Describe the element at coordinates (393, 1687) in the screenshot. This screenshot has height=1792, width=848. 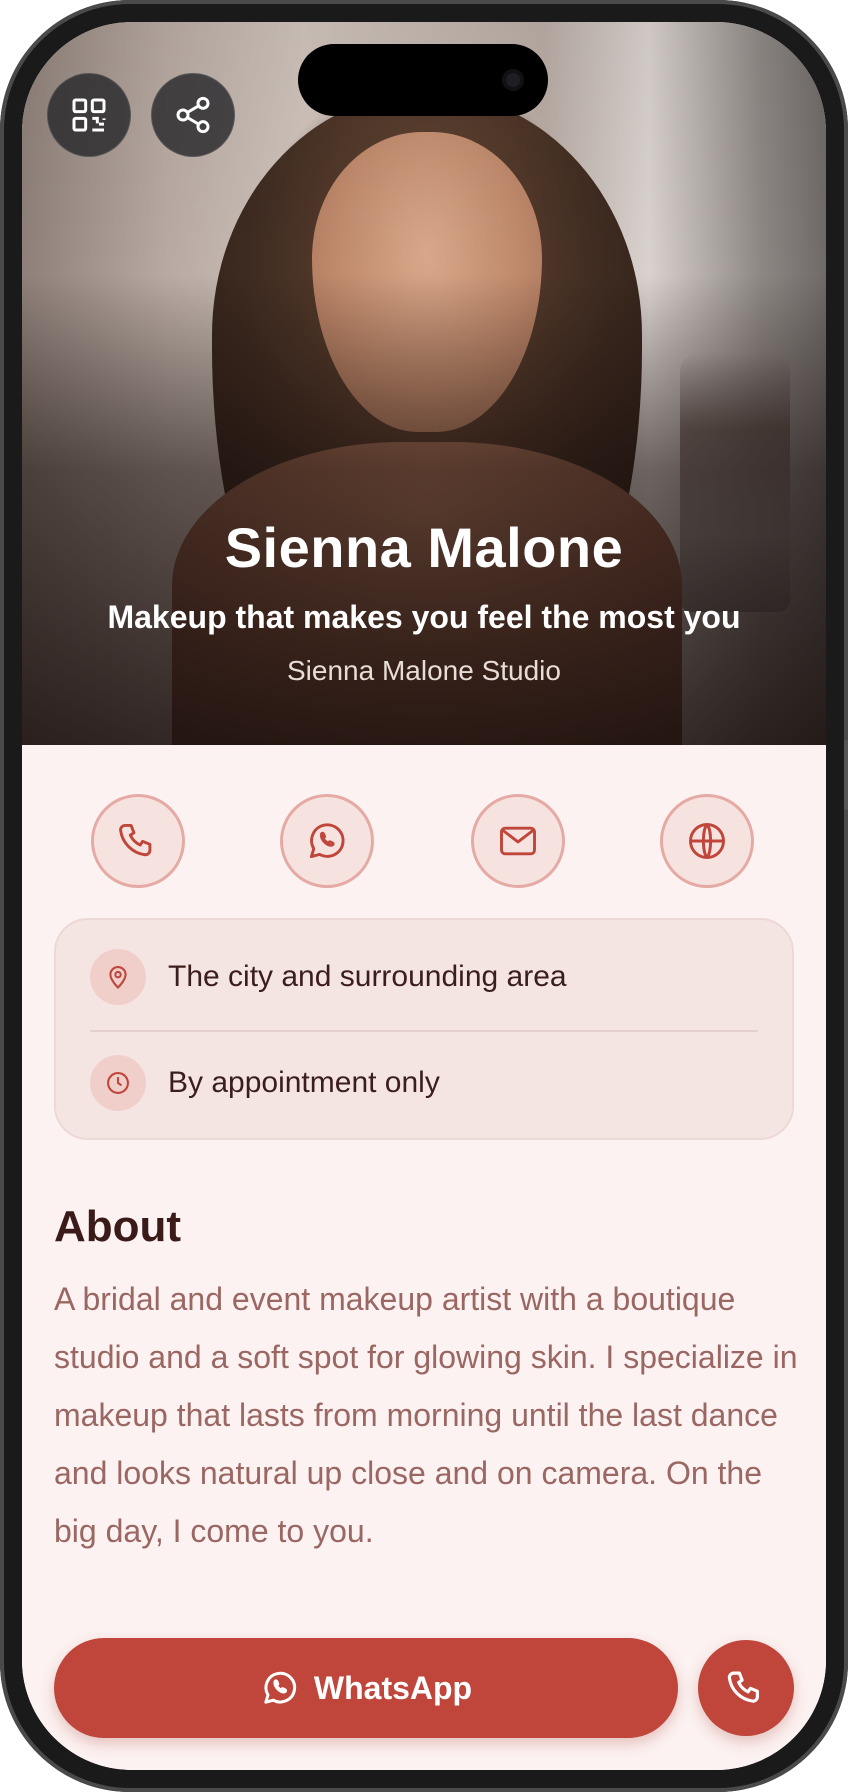
I see `whatsapp-button-label: WhatsApp` at that location.